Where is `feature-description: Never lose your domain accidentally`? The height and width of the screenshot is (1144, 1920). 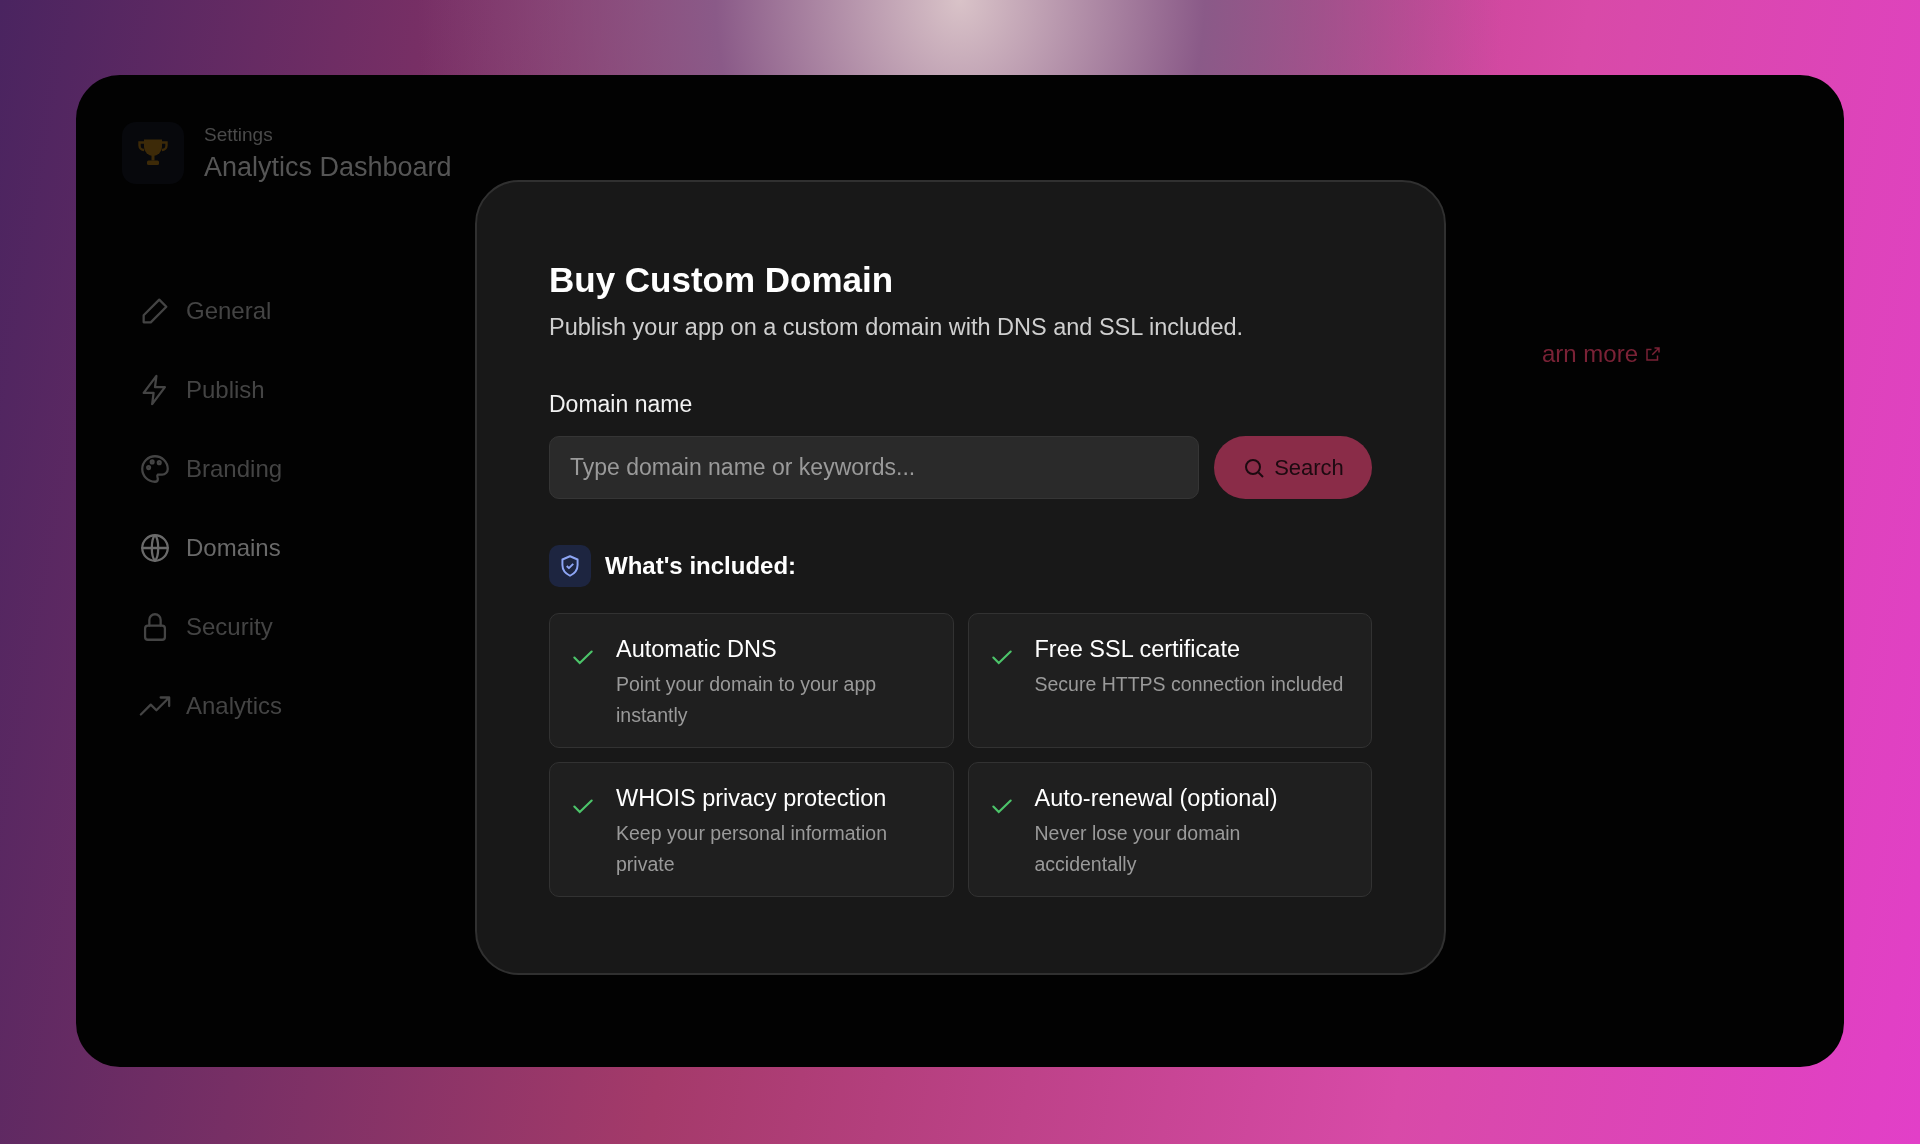 feature-description: Never lose your domain accidentally is located at coordinates (1138, 849).